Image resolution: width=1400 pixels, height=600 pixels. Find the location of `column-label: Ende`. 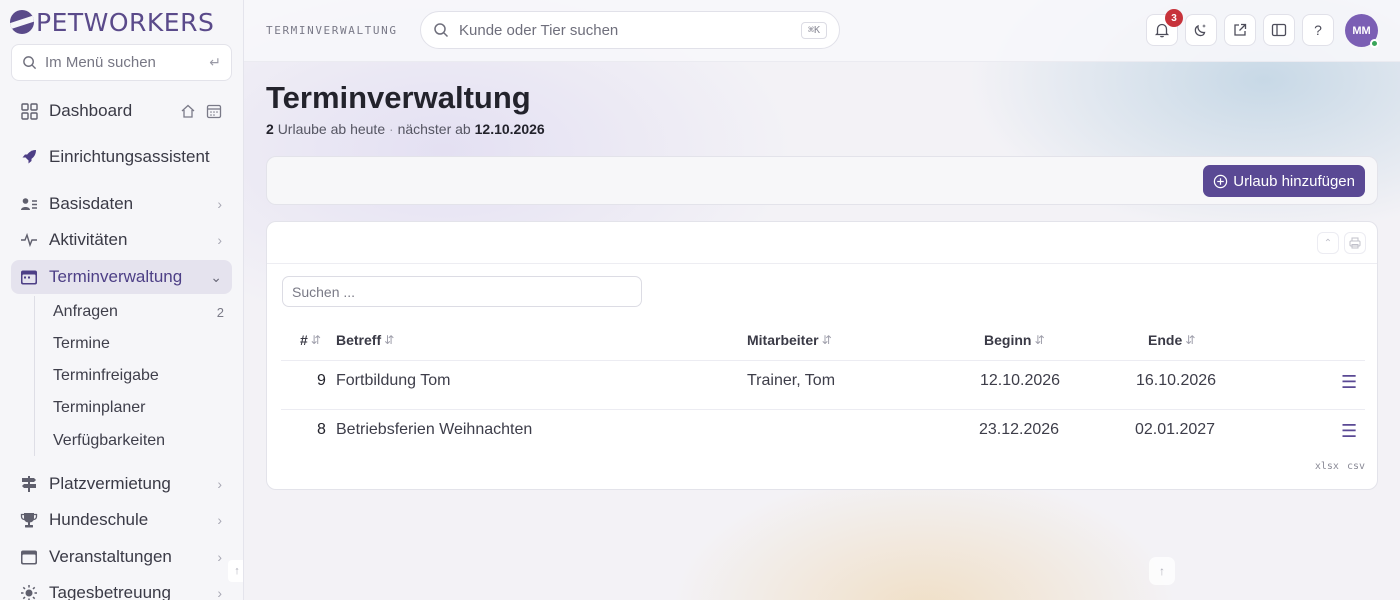

column-label: Ende is located at coordinates (1165, 340).